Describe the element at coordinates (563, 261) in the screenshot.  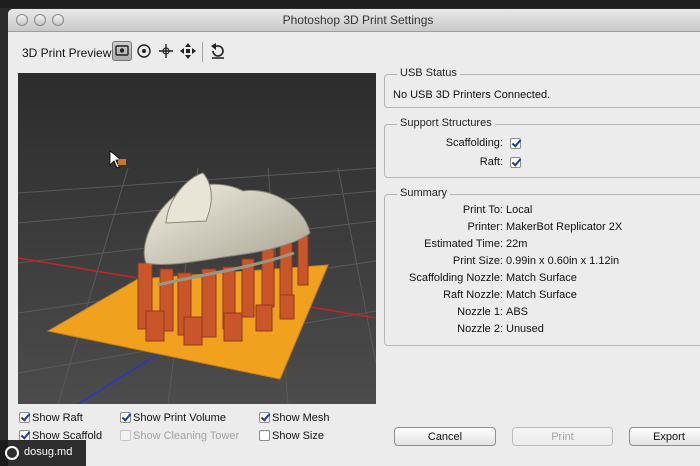
I see `summary-value: 0.99in x 0.60in x 1.12in` at that location.